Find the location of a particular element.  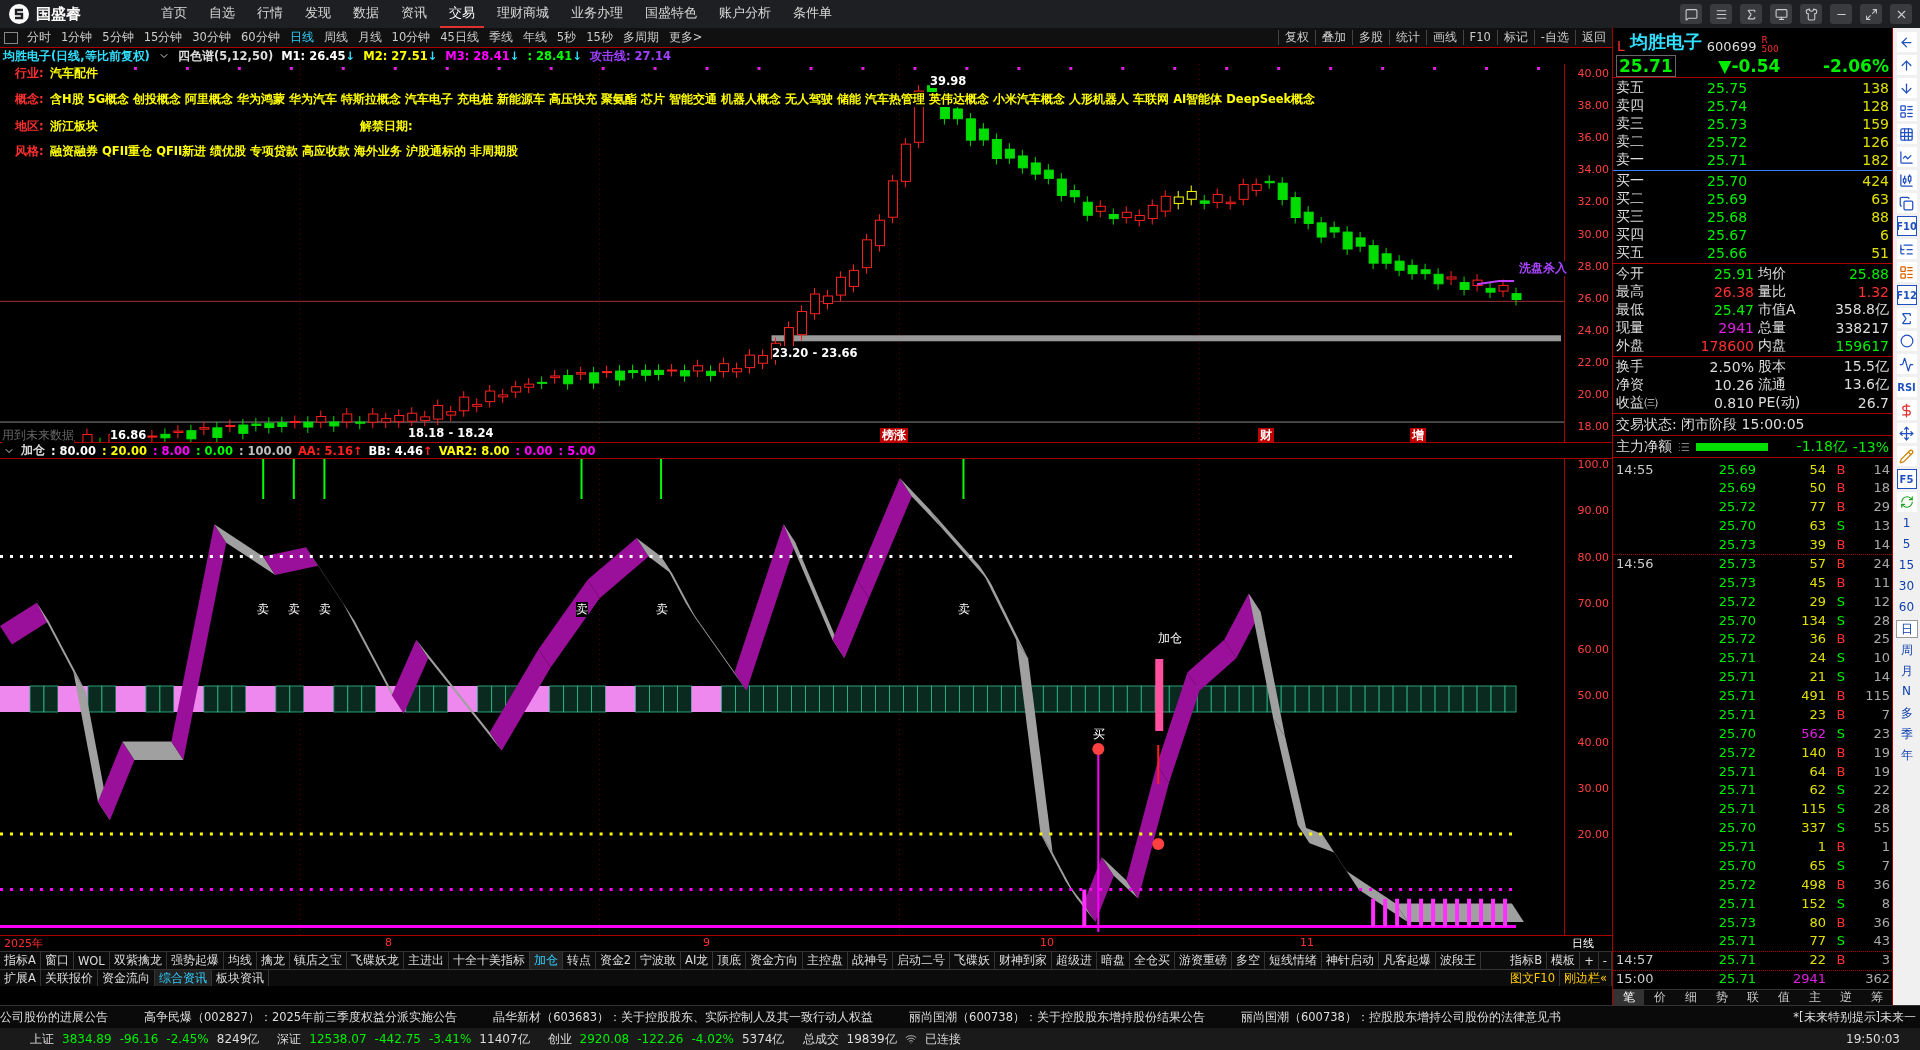

period-tab: 15分钟 is located at coordinates (163, 37).